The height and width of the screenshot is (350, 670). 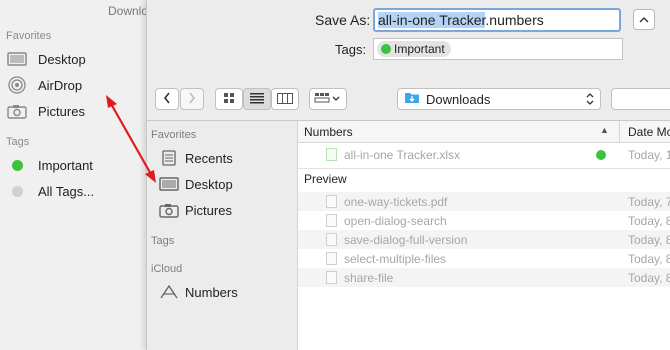 What do you see at coordinates (484, 277) in the screenshot?
I see `file-row: share-file Today, 8` at bounding box center [484, 277].